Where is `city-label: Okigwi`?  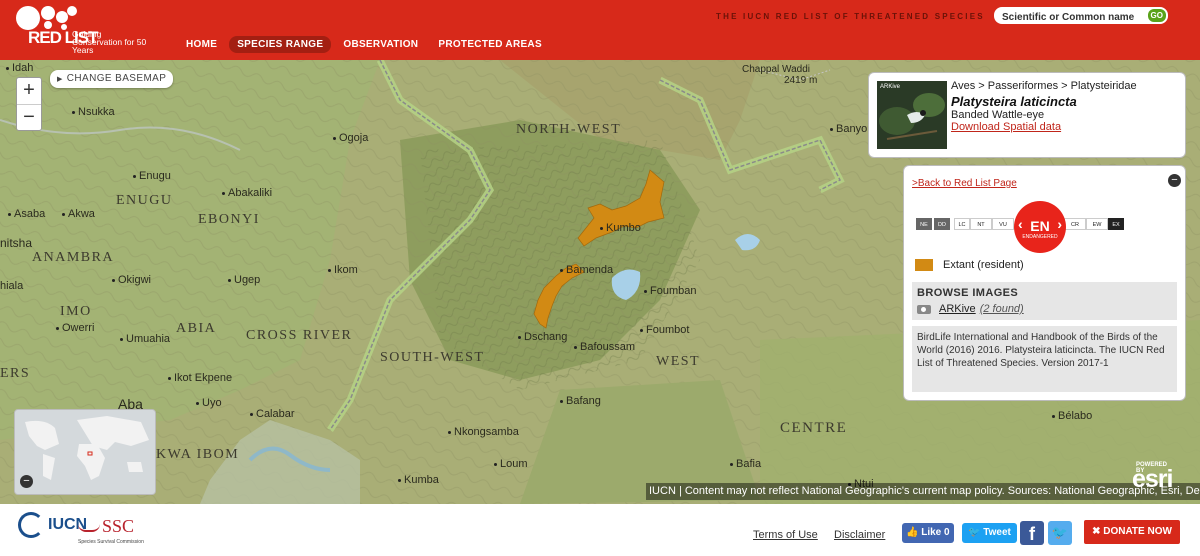
city-label: Okigwi is located at coordinates (131, 280).